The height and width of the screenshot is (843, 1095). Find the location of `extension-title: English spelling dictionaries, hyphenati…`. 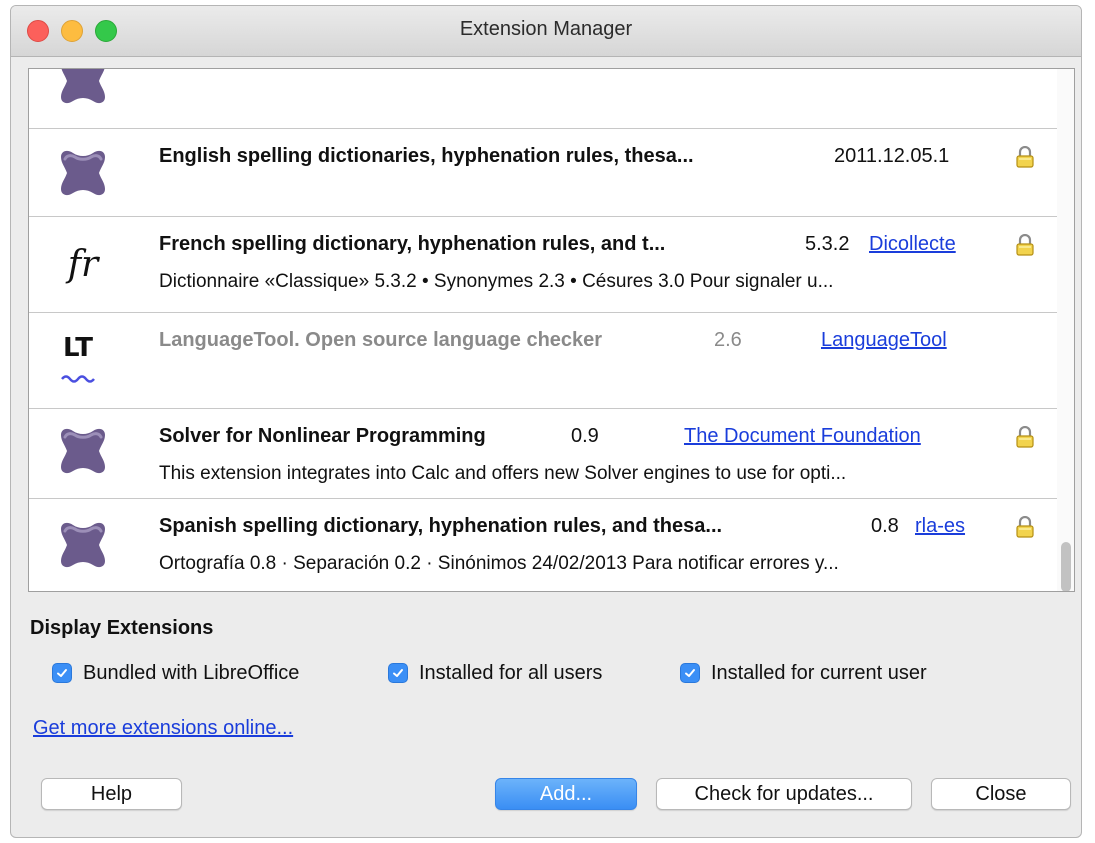

extension-title: English spelling dictionaries, hyphenati… is located at coordinates (426, 156).